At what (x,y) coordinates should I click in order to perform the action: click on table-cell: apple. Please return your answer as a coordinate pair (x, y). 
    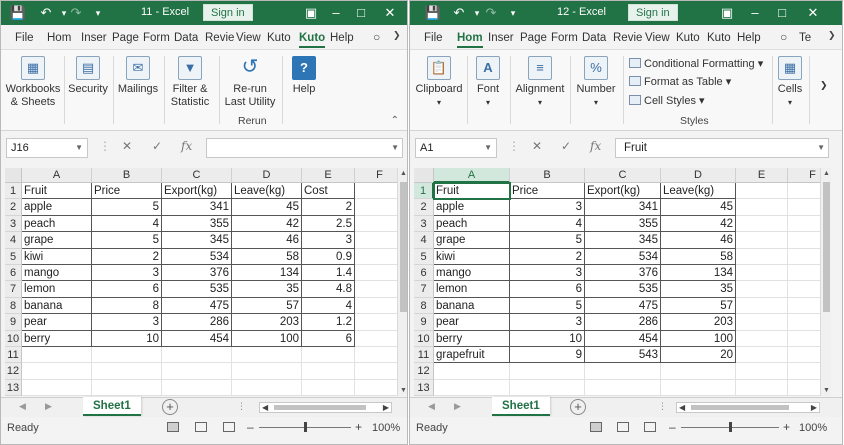
    Looking at the image, I should click on (472, 207).